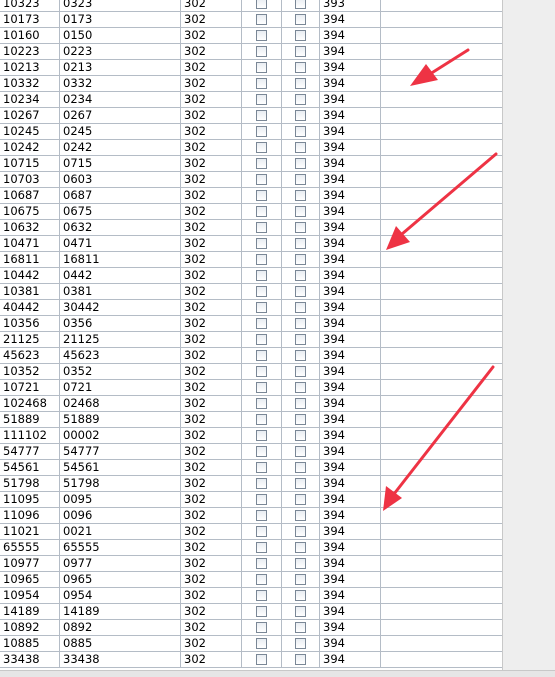  What do you see at coordinates (251, 6) in the screenshot?
I see `table-row: 10323 0323 302 393` at bounding box center [251, 6].